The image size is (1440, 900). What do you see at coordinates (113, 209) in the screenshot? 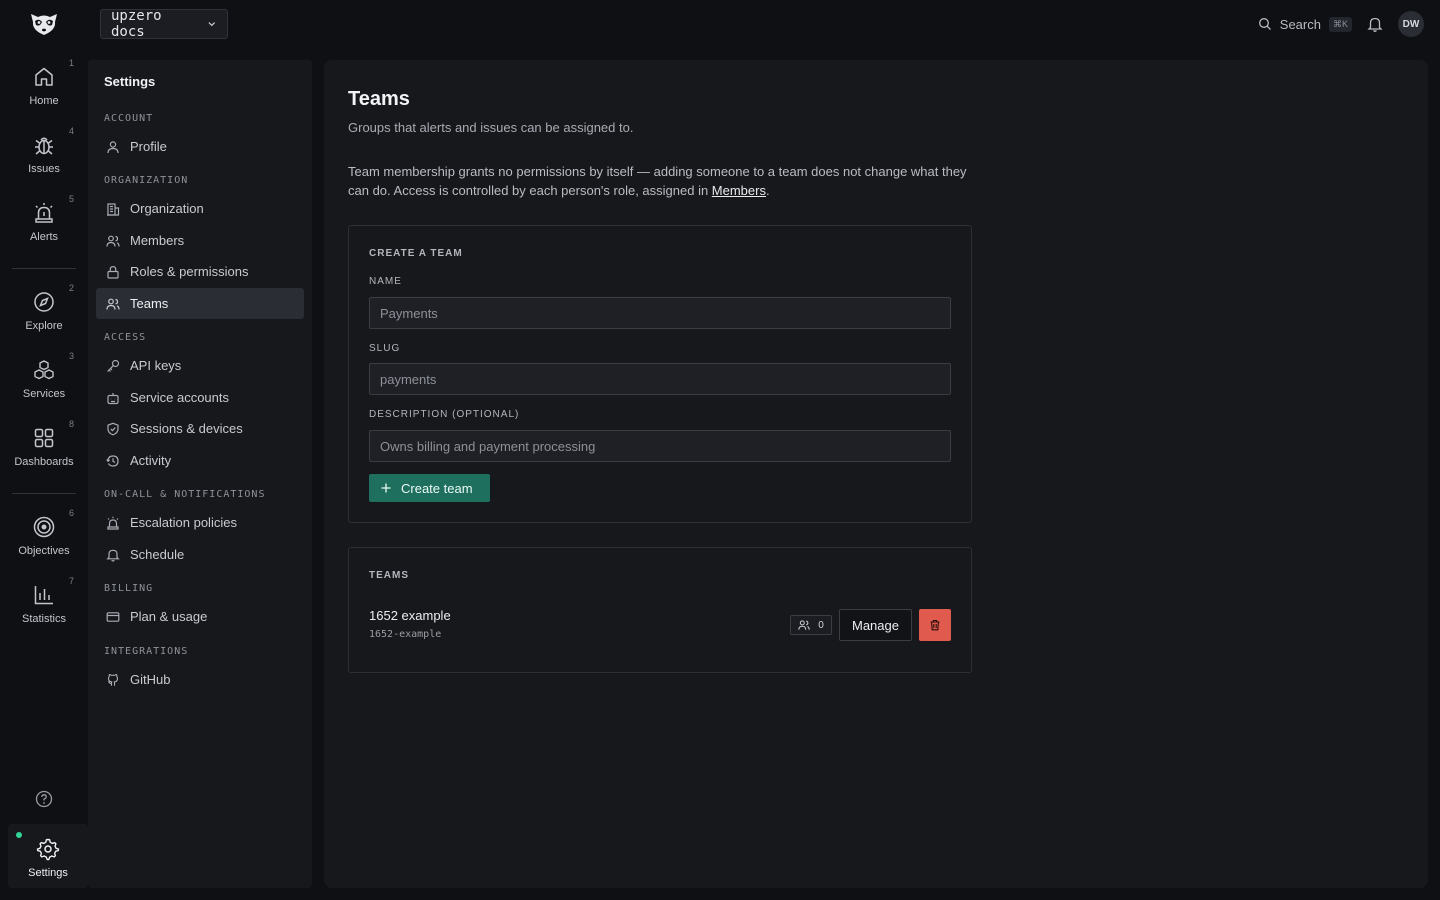
I see `building-icon` at bounding box center [113, 209].